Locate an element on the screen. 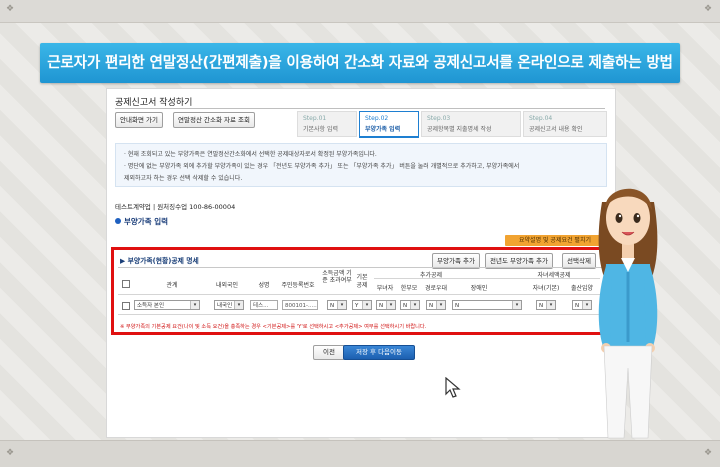  page-title: 공제신고서 작성하기 is located at coordinates (154, 103).